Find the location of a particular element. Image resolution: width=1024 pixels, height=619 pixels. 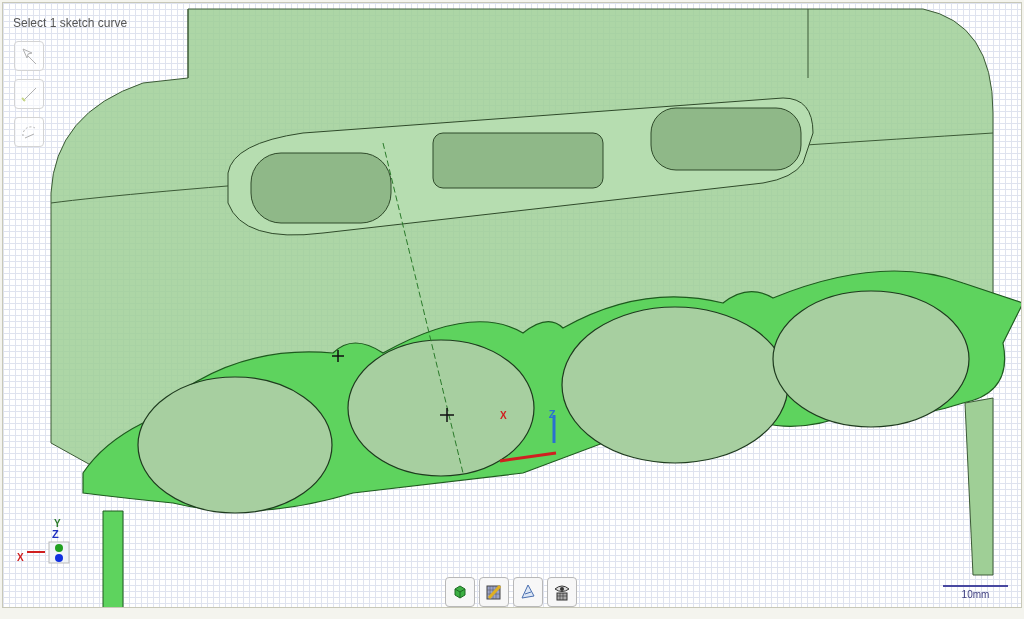

axis-label: Z is located at coordinates (55, 534).